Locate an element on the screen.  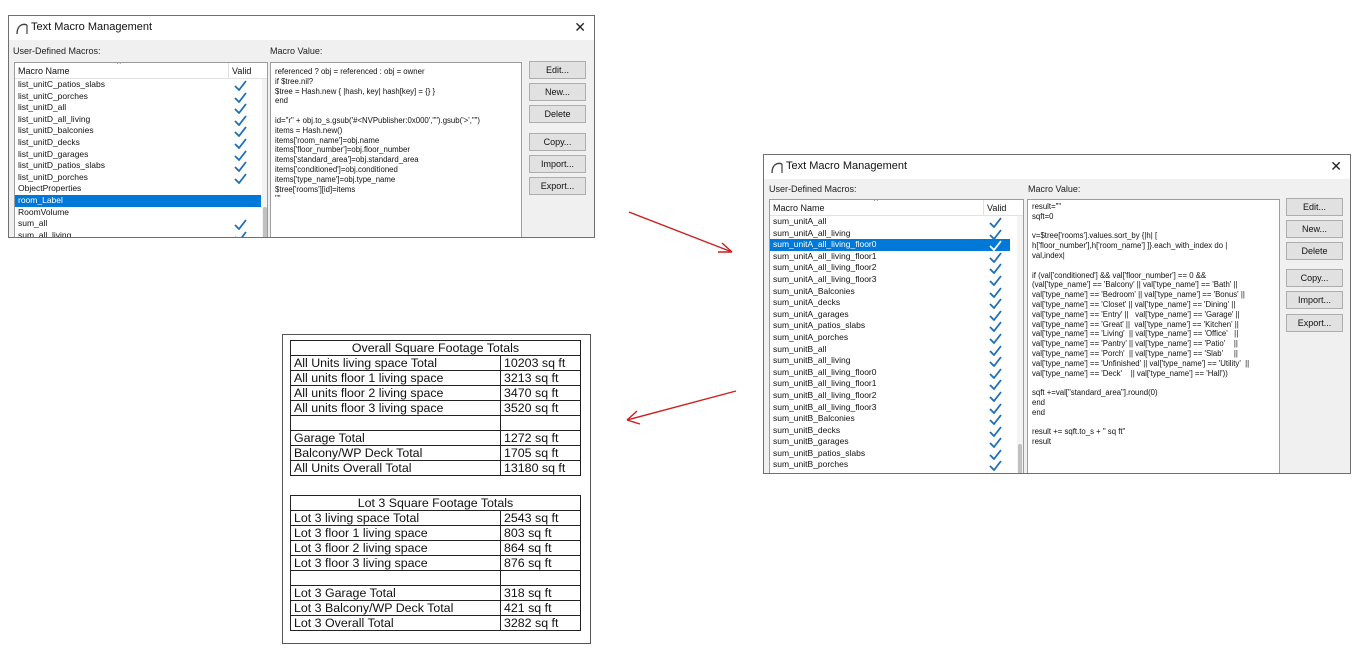
flow-arrows is located at coordinates (681, 318).